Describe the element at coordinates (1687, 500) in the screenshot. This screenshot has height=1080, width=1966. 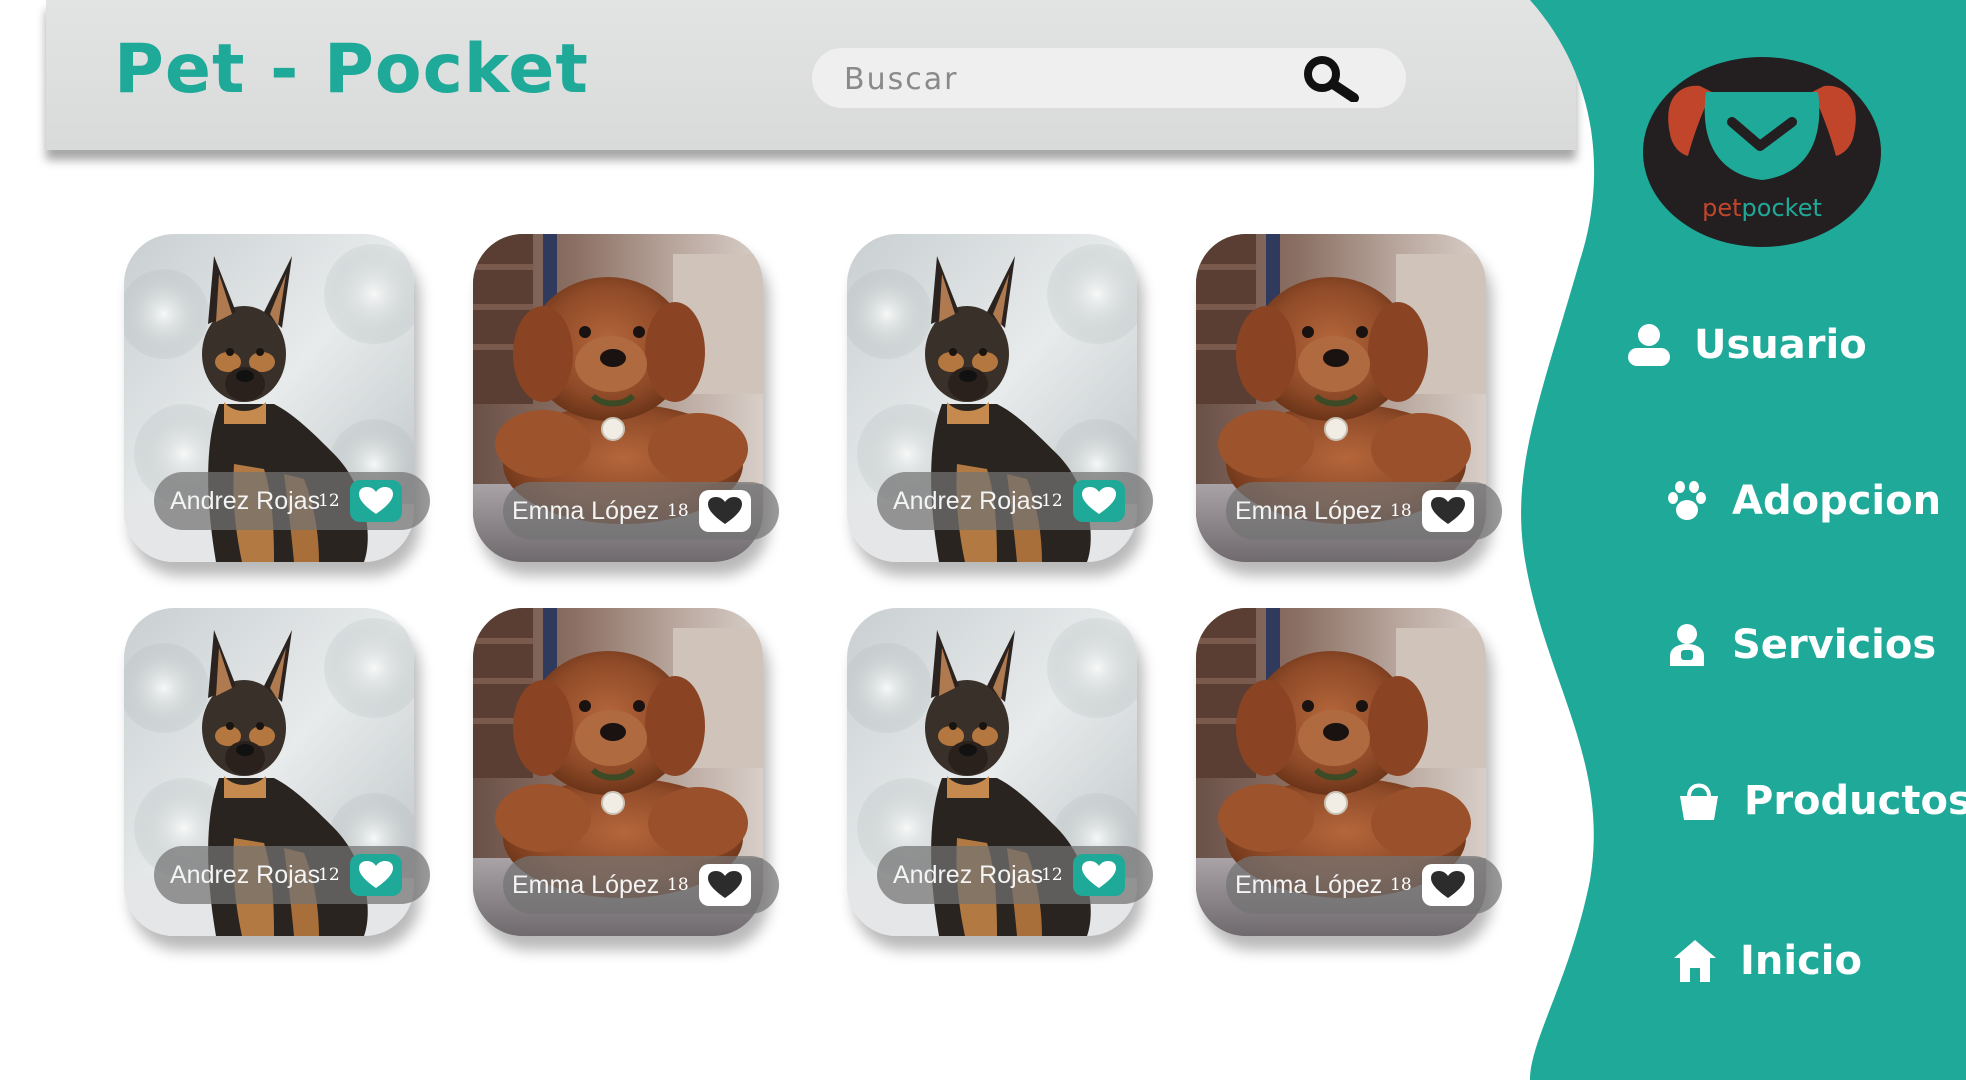
I see `paw-icon` at that location.